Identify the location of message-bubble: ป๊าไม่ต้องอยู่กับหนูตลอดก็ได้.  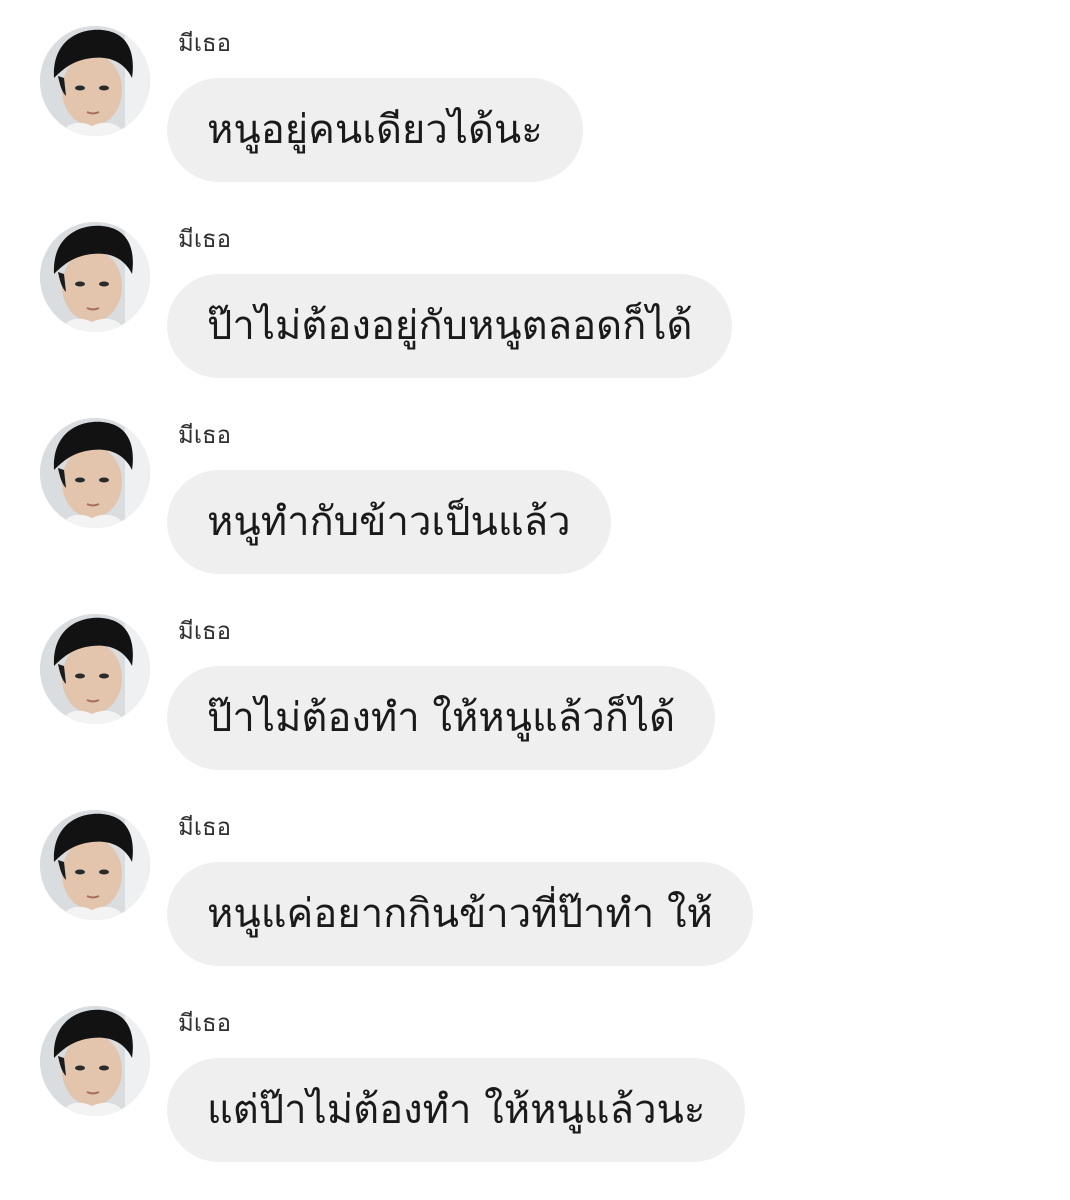
(450, 326).